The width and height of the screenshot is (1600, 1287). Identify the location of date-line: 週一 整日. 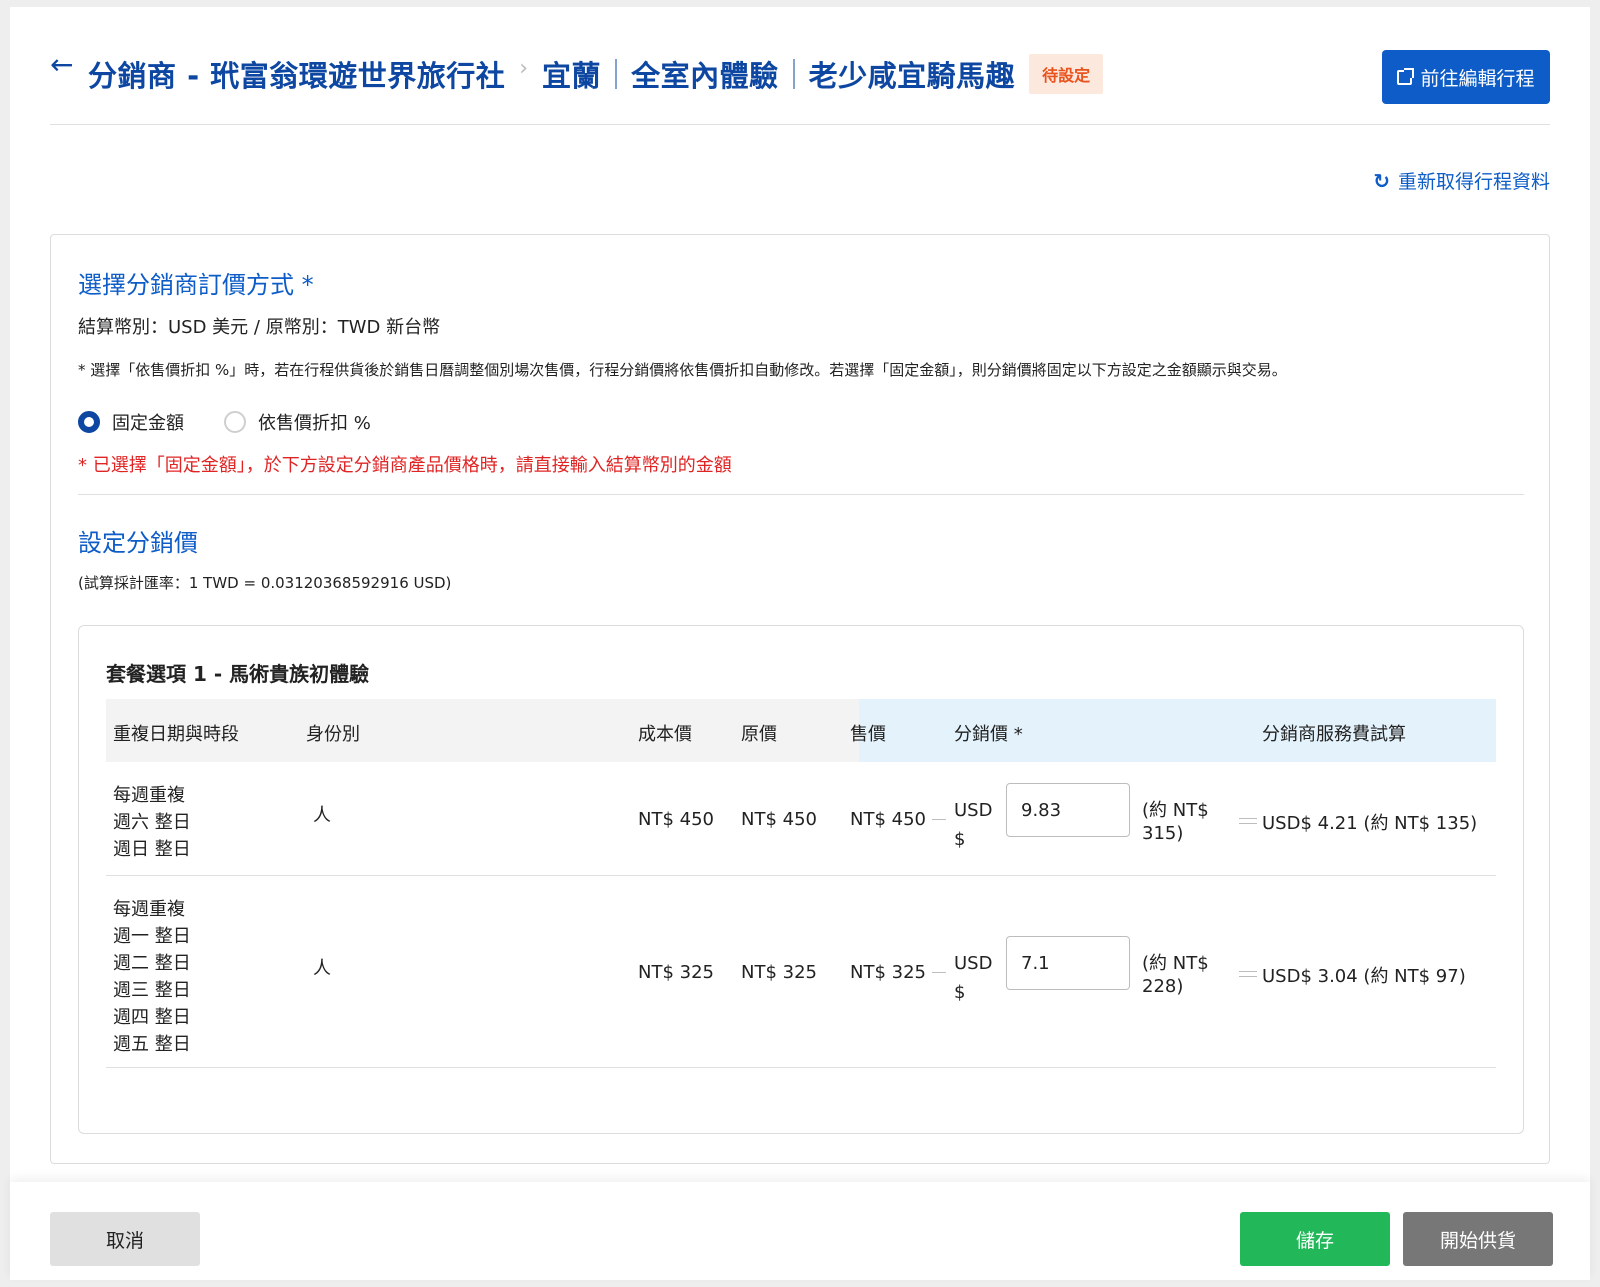
(152, 936).